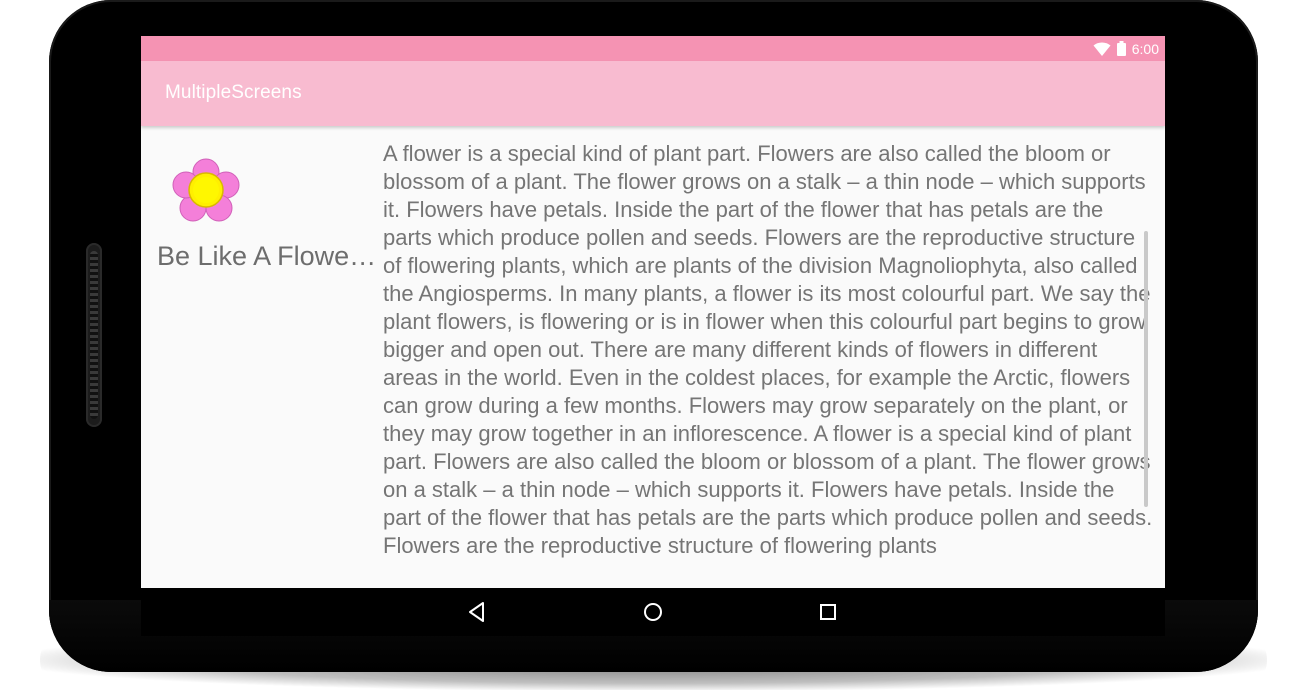  What do you see at coordinates (653, 48) in the screenshot?
I see `status-bar: 6:00` at bounding box center [653, 48].